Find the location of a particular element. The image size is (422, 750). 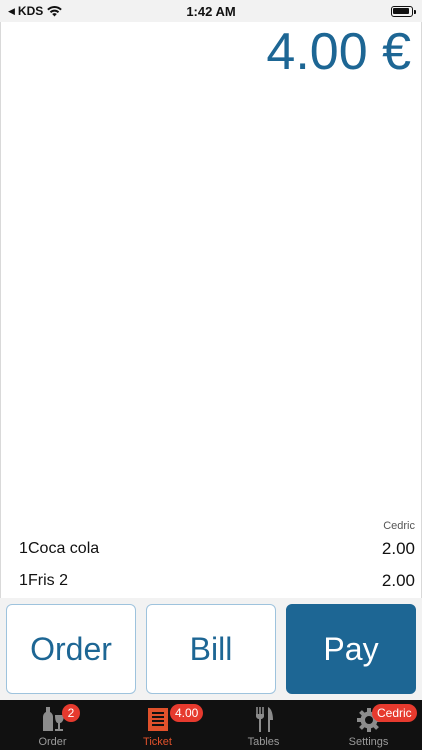

tab-settings: Cedric Settings is located at coordinates (368, 725).